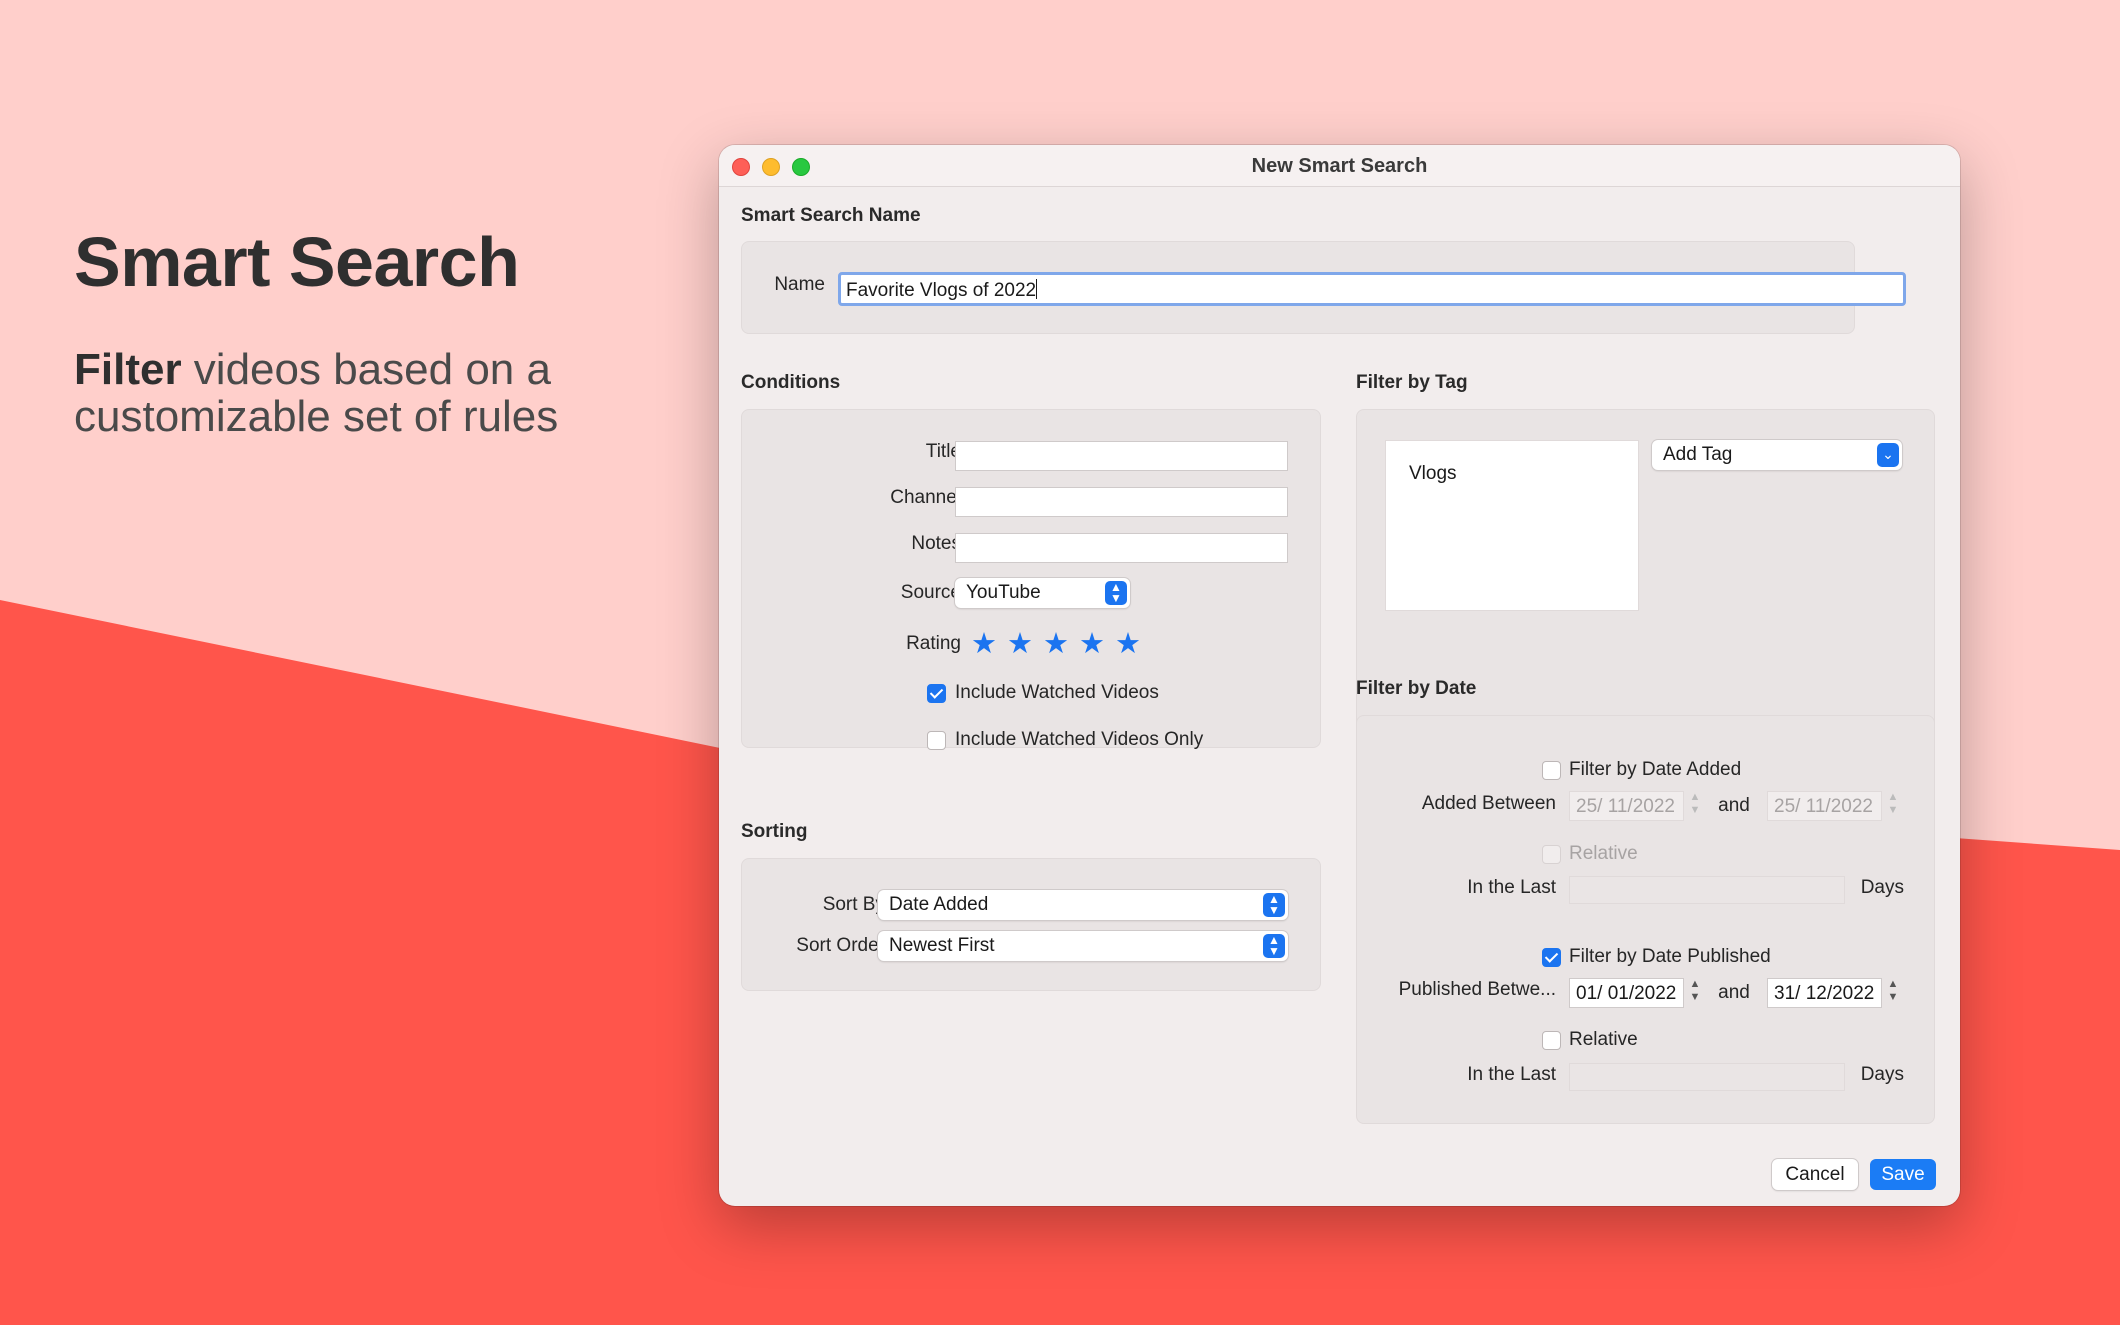 The width and height of the screenshot is (2120, 1325). What do you see at coordinates (1655, 769) in the screenshot?
I see `filter-by-date-added-label: Filter by Date Added` at bounding box center [1655, 769].